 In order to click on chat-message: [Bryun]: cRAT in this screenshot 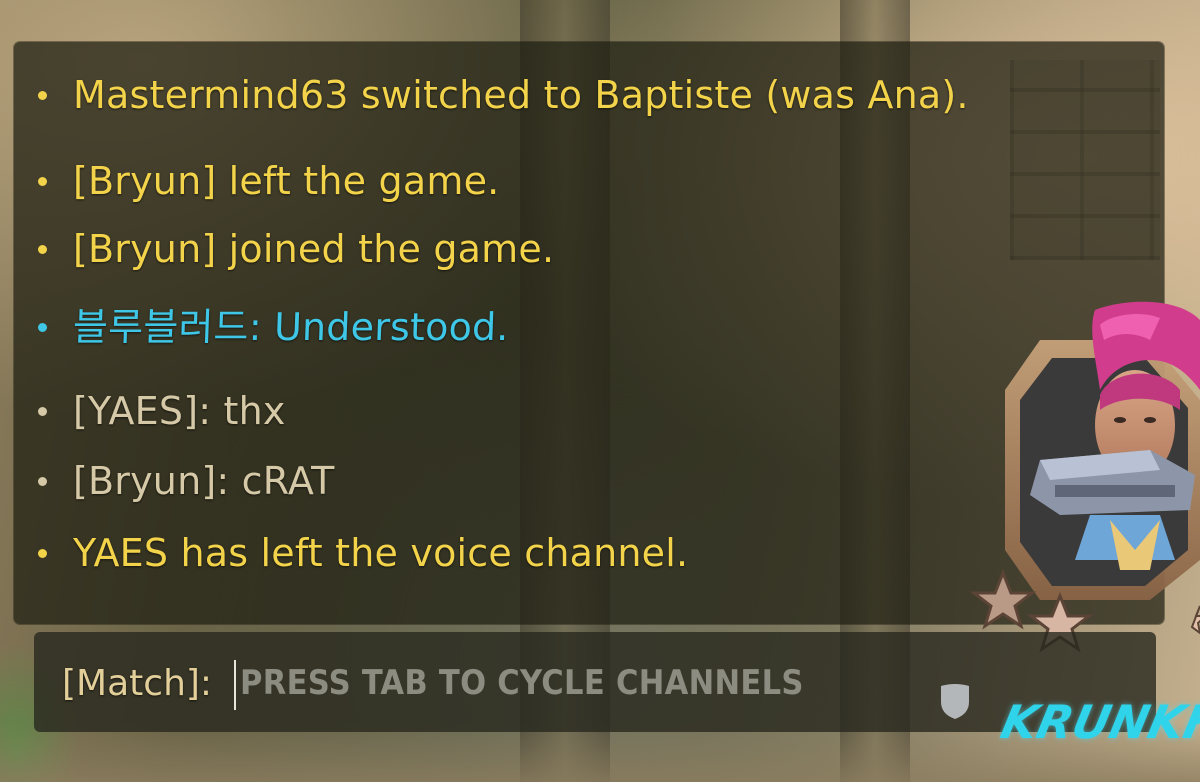, I will do `click(182, 481)`.